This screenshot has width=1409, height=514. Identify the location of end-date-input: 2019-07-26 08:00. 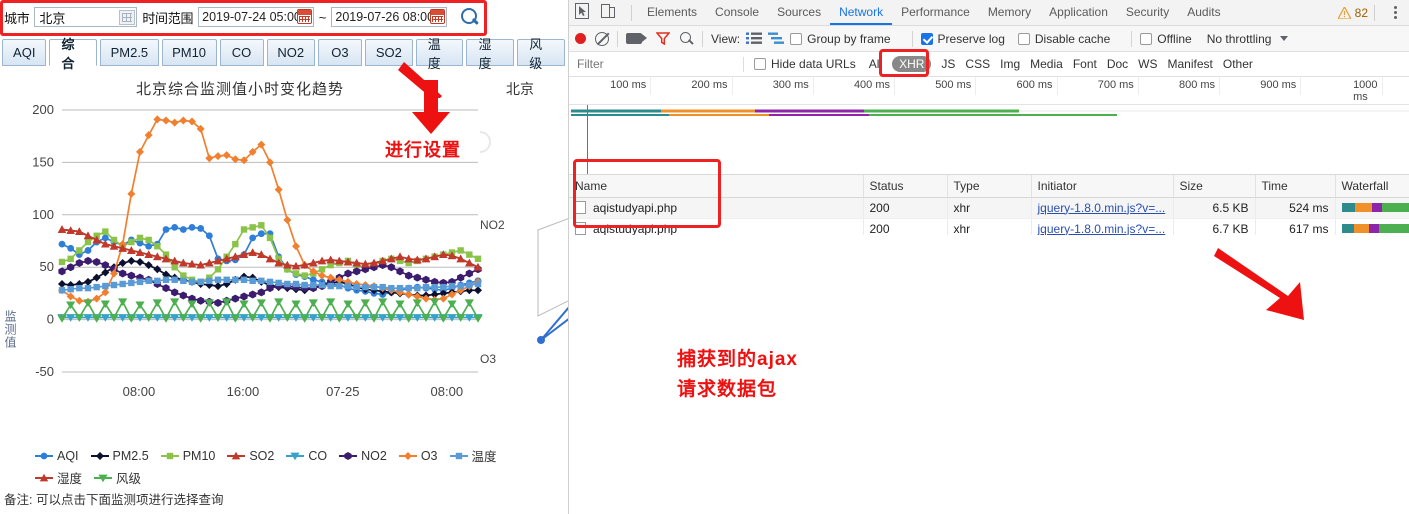
(389, 17).